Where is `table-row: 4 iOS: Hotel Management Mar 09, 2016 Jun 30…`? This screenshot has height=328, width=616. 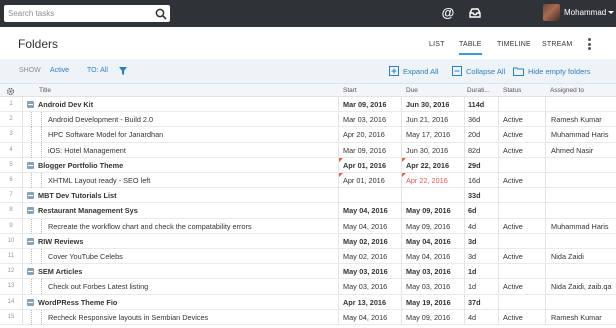
table-row: 4 iOS: Hotel Management Mar 09, 2016 Jun 30… is located at coordinates (308, 150).